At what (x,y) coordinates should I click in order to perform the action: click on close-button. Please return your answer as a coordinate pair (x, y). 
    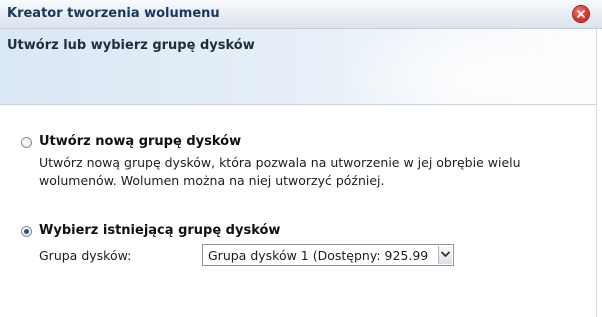
    Looking at the image, I should click on (581, 14).